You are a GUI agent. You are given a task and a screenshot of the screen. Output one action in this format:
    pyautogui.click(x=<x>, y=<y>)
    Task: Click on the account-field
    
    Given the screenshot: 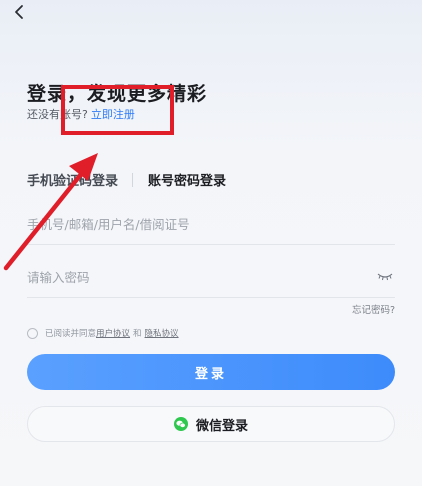 What is the action you would take?
    pyautogui.click(x=211, y=224)
    